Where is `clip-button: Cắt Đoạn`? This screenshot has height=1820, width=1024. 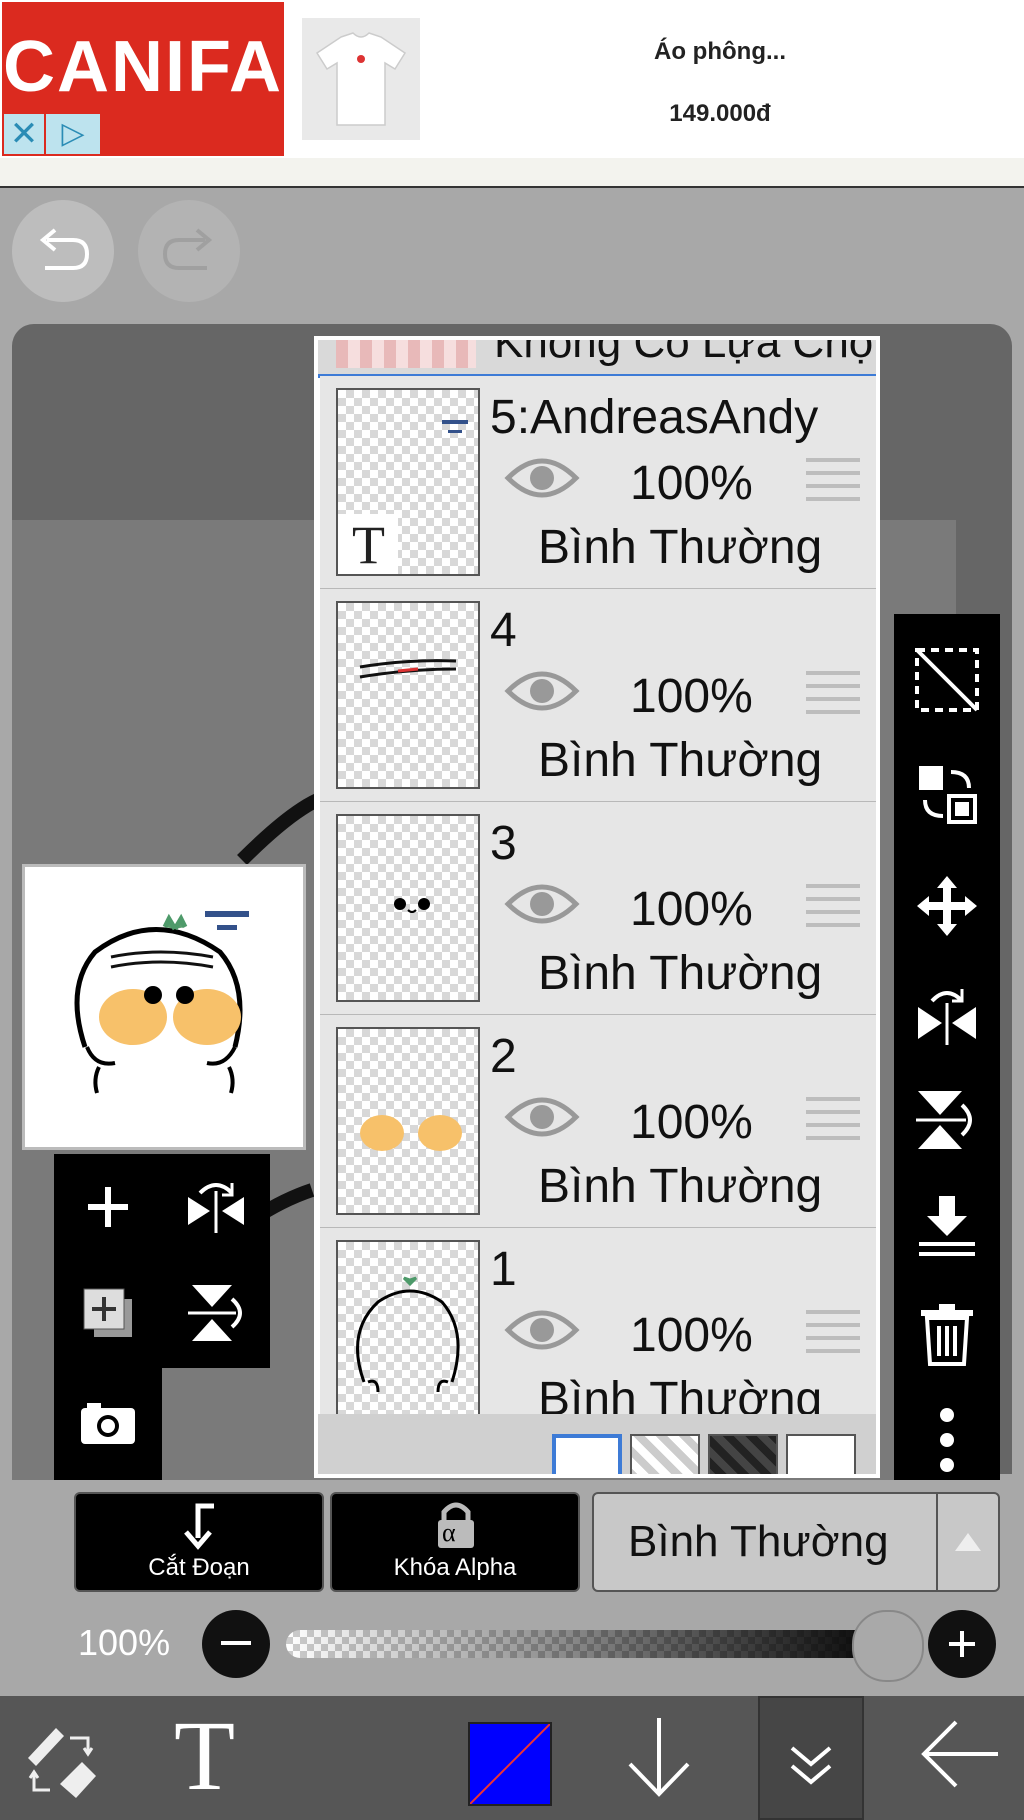 clip-button: Cắt Đoạn is located at coordinates (199, 1542).